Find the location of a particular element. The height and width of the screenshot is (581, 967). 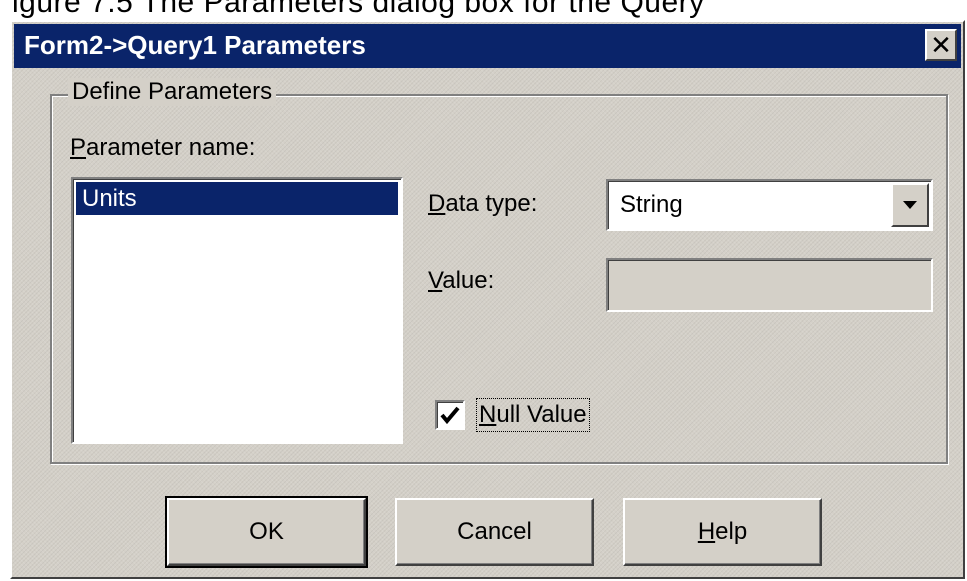

dropdown-button is located at coordinates (910, 205).